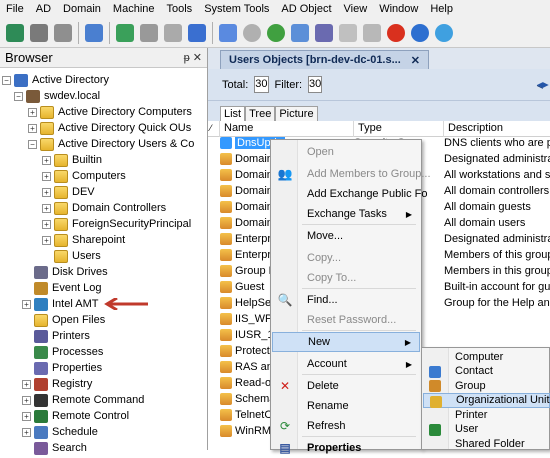 The height and width of the screenshot is (458, 550). I want to click on menu-view: View, so click(356, 9).